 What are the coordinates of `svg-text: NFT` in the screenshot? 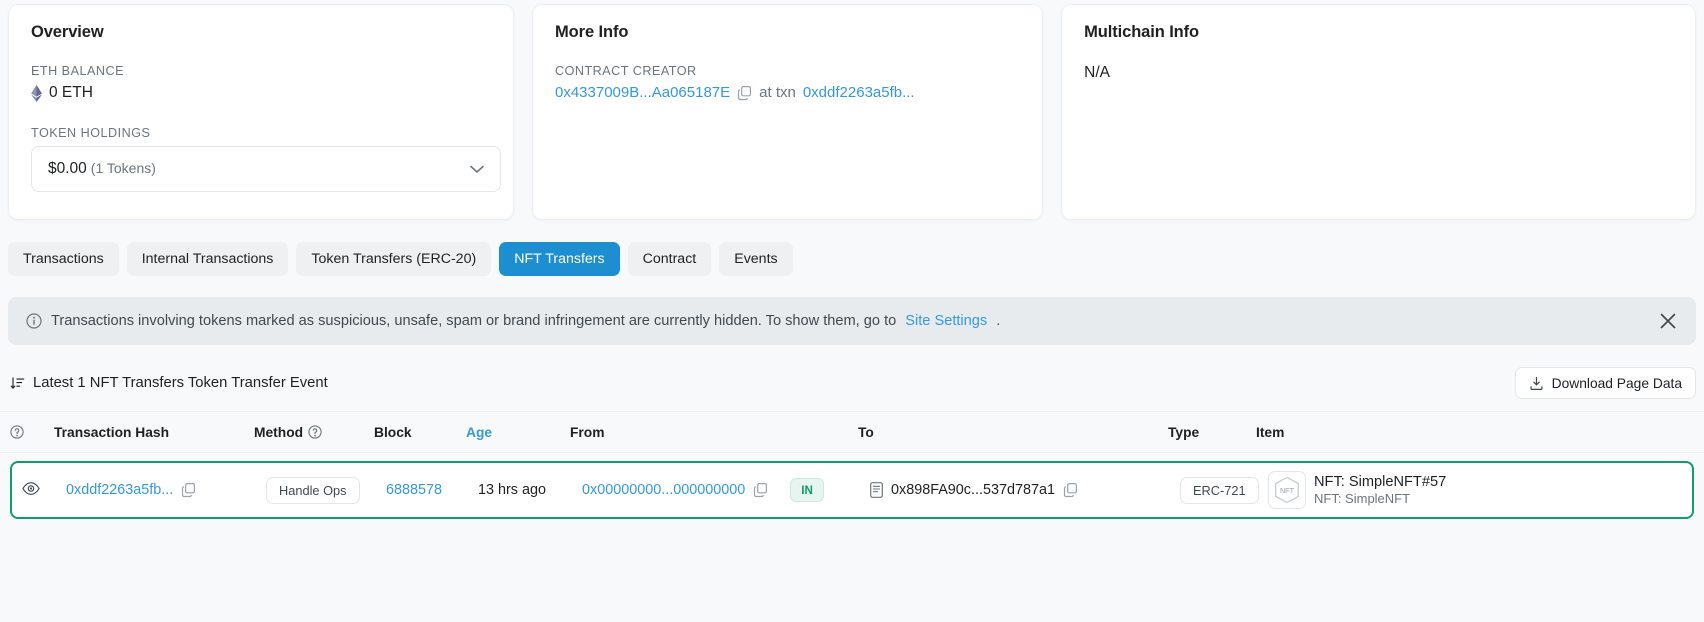 It's located at (1287, 490).